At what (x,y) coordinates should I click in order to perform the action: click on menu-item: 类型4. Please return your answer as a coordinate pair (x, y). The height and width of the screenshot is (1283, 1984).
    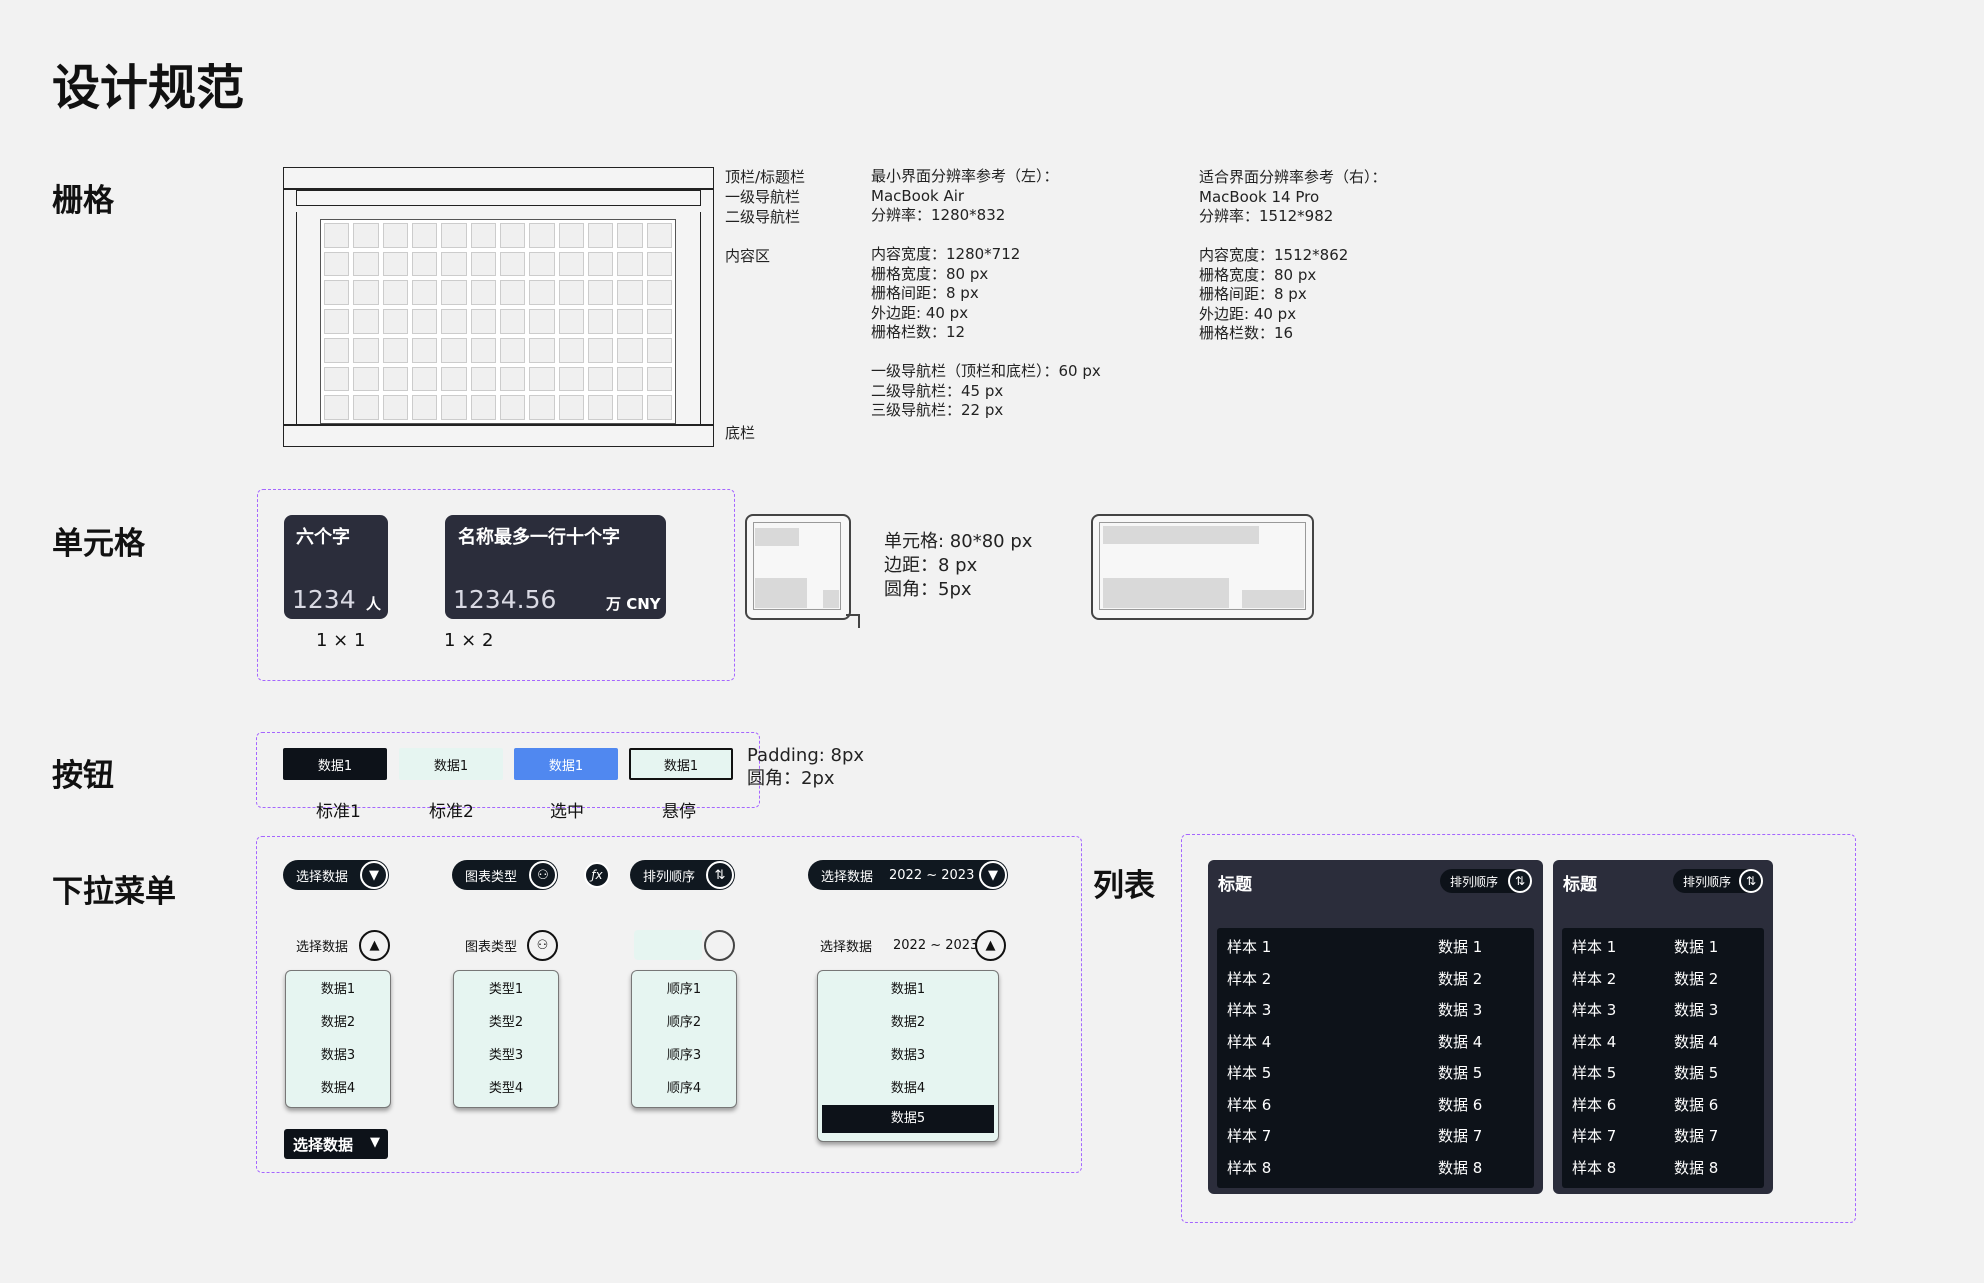
    Looking at the image, I should click on (506, 1088).